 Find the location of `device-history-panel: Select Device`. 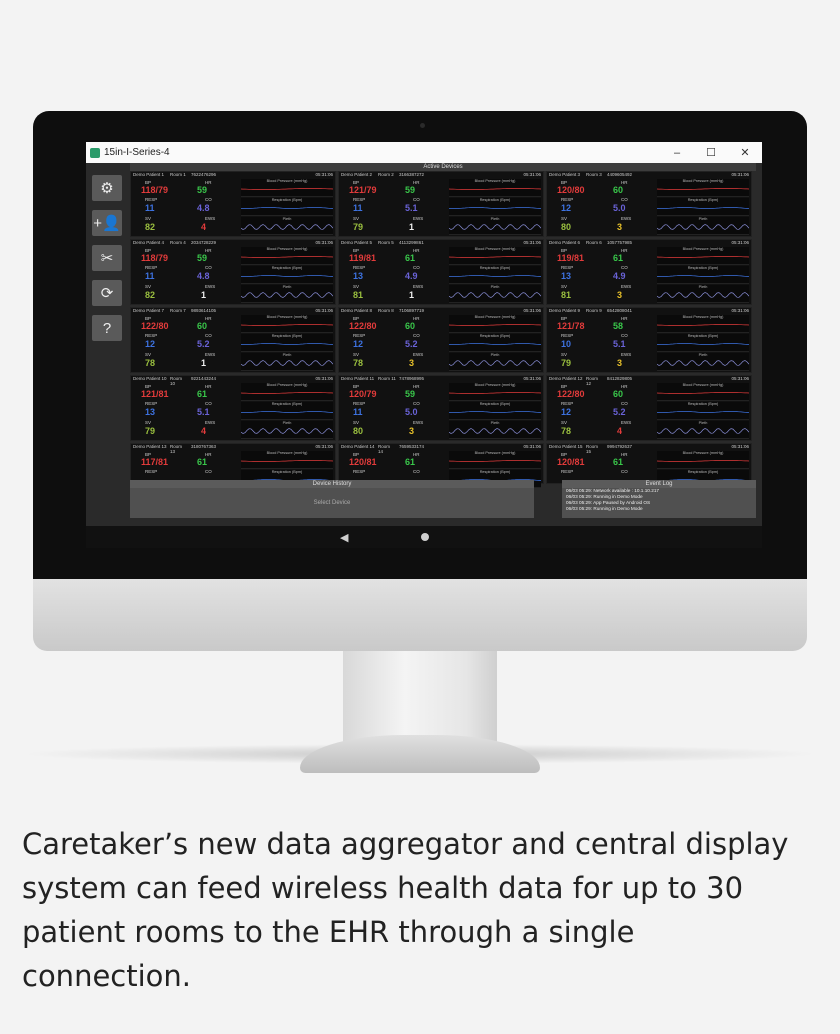

device-history-panel: Select Device is located at coordinates (332, 503).